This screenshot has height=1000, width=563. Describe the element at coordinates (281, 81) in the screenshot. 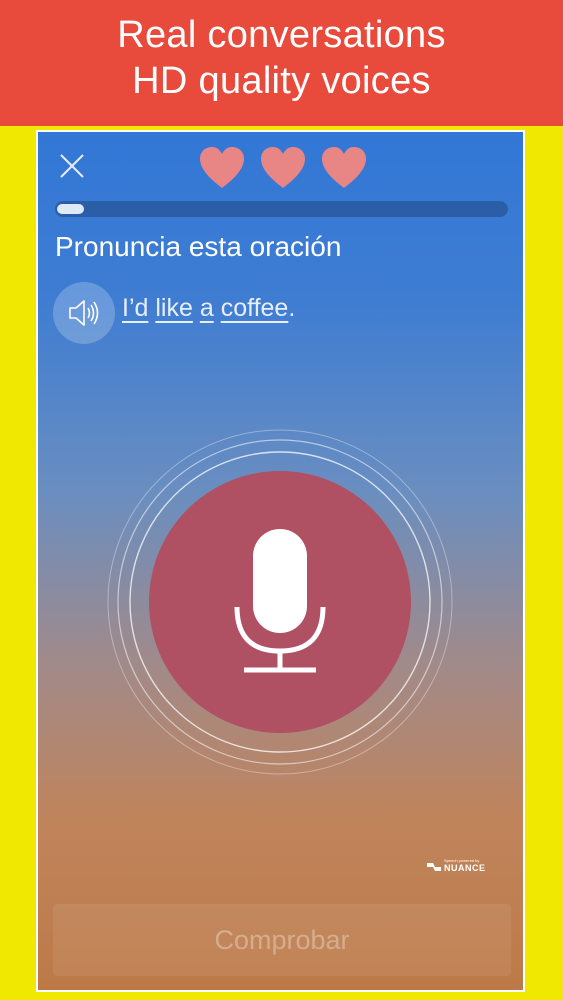

I see `banner-line-2: HD quality voices` at that location.